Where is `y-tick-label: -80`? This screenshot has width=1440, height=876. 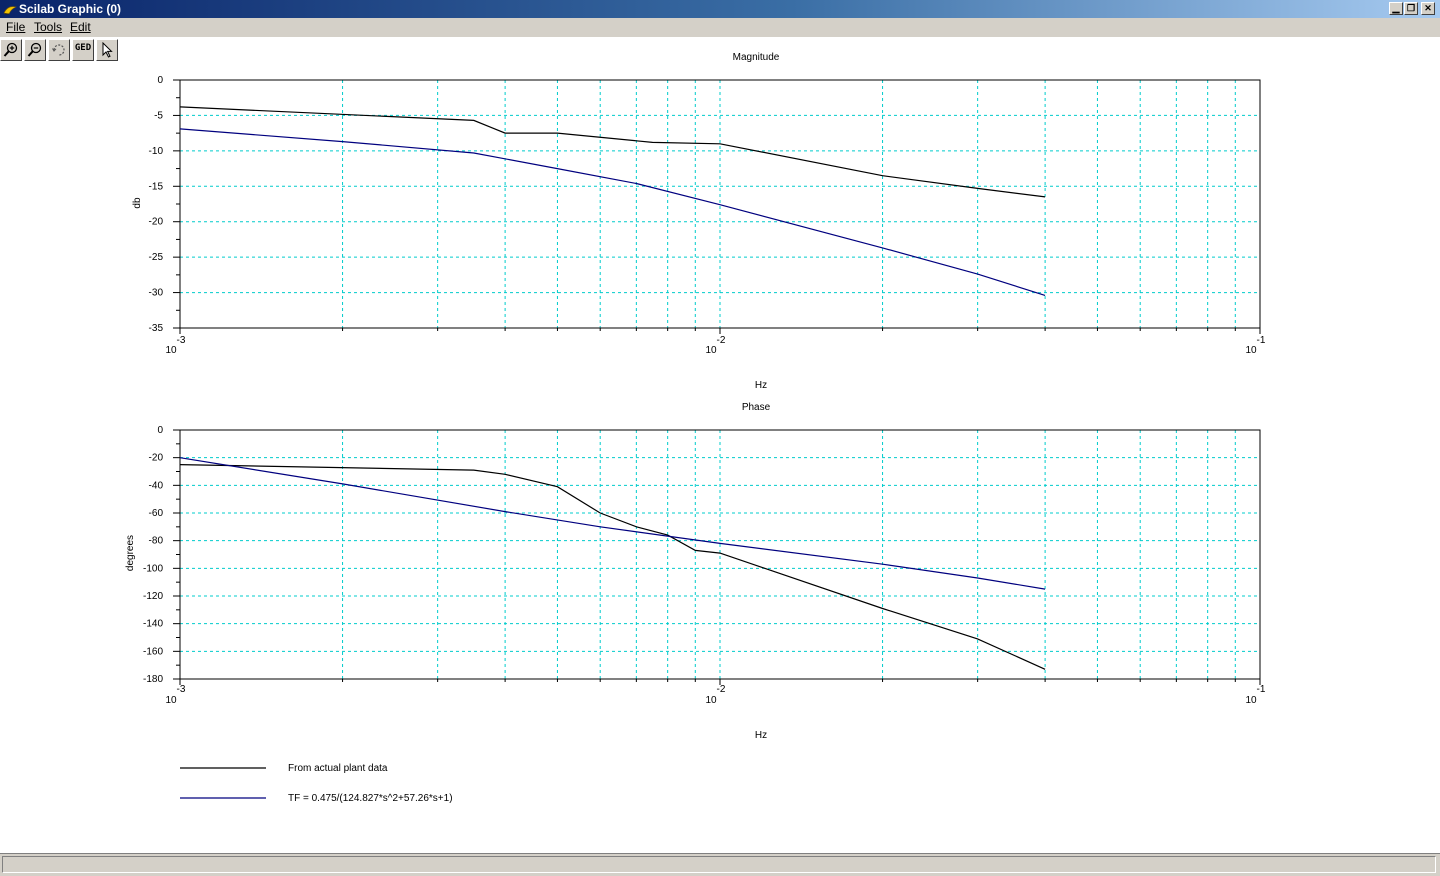
y-tick-label: -80 is located at coordinates (156, 541).